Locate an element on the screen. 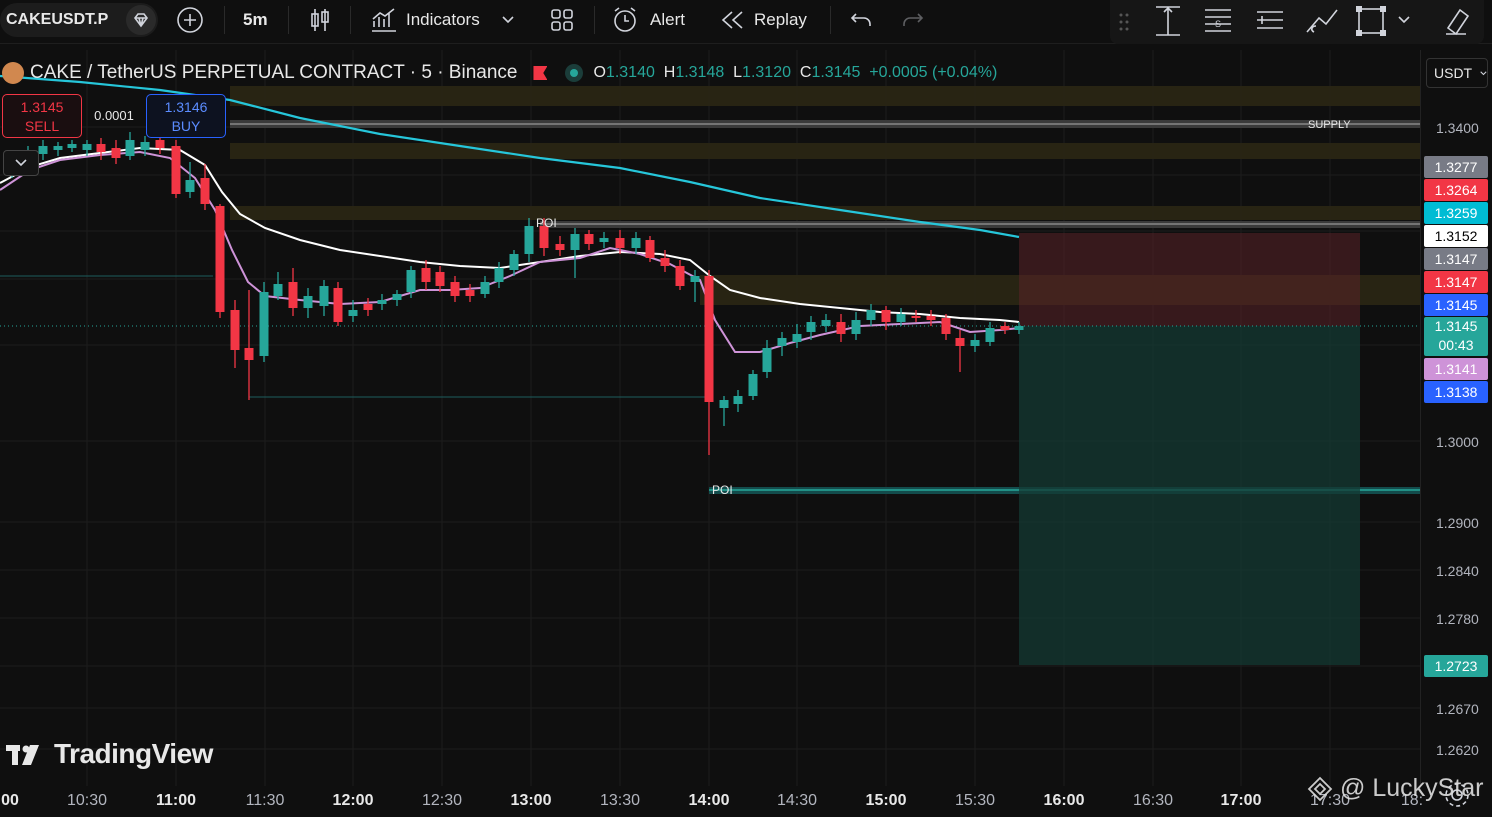 This screenshot has height=817, width=1492. add-symbol-button is located at coordinates (190, 20).